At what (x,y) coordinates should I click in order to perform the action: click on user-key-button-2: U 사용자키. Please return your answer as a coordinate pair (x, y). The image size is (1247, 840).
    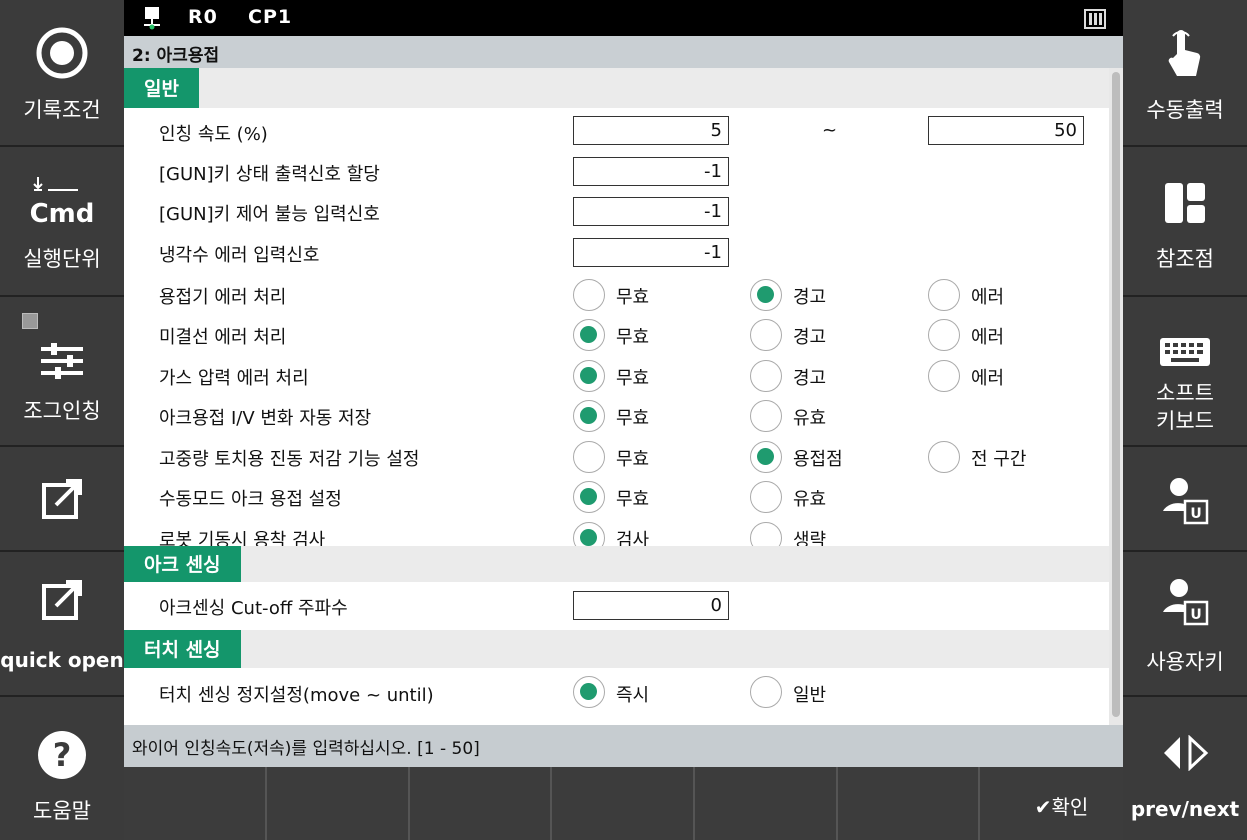
    Looking at the image, I should click on (1185, 624).